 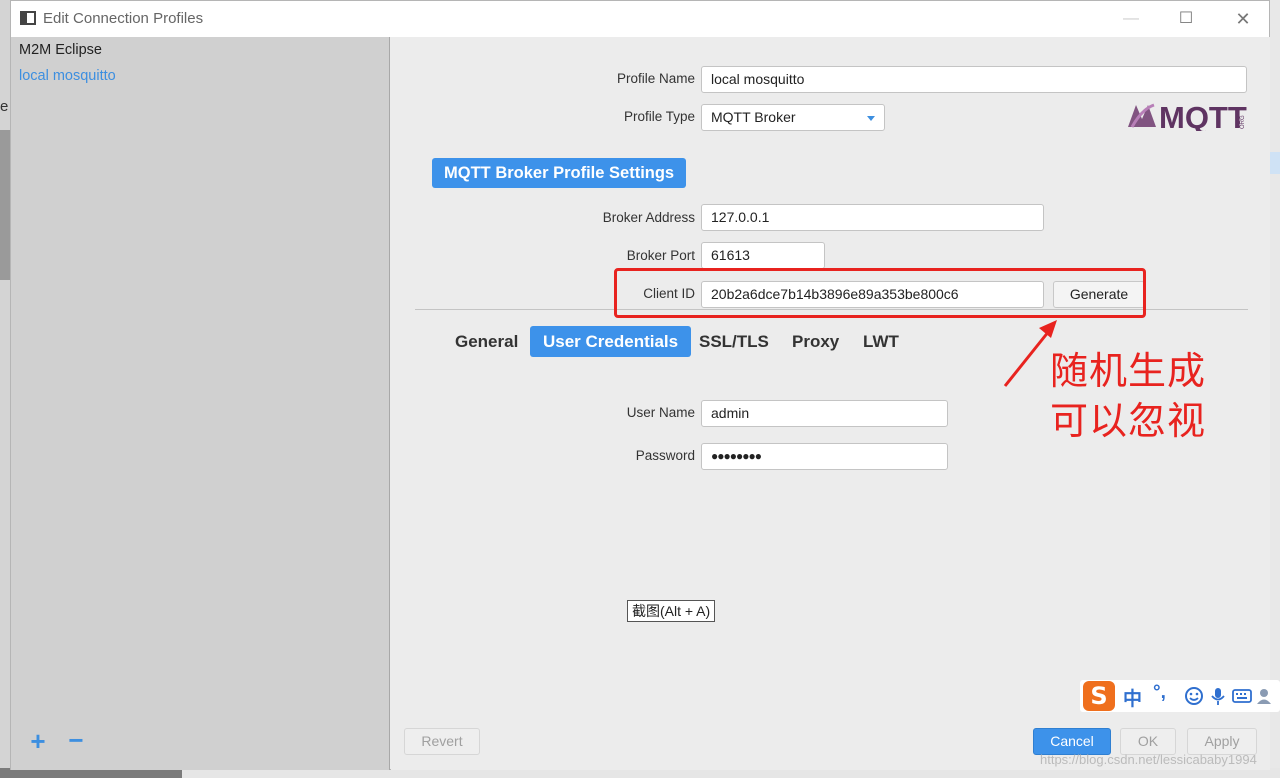 What do you see at coordinates (659, 116) in the screenshot?
I see `profile-type-label: Profile Type` at bounding box center [659, 116].